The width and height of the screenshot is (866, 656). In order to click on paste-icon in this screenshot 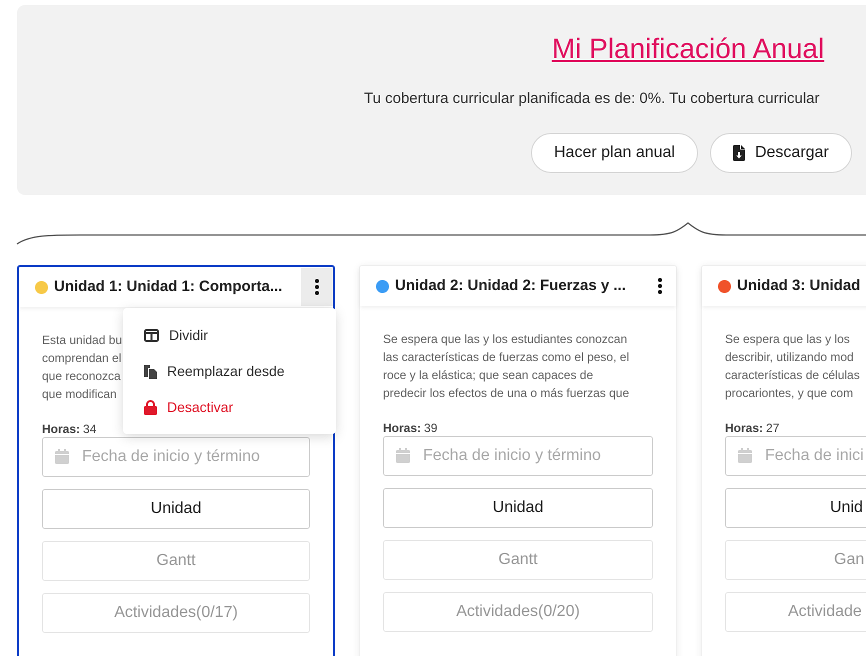, I will do `click(150, 371)`.